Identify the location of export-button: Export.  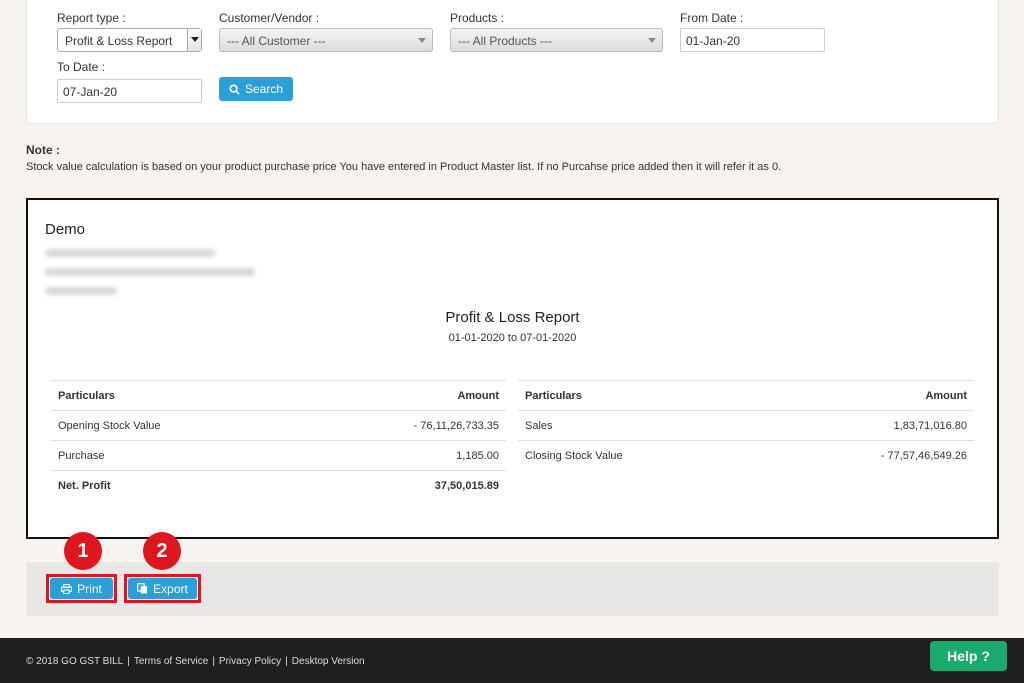
(162, 588).